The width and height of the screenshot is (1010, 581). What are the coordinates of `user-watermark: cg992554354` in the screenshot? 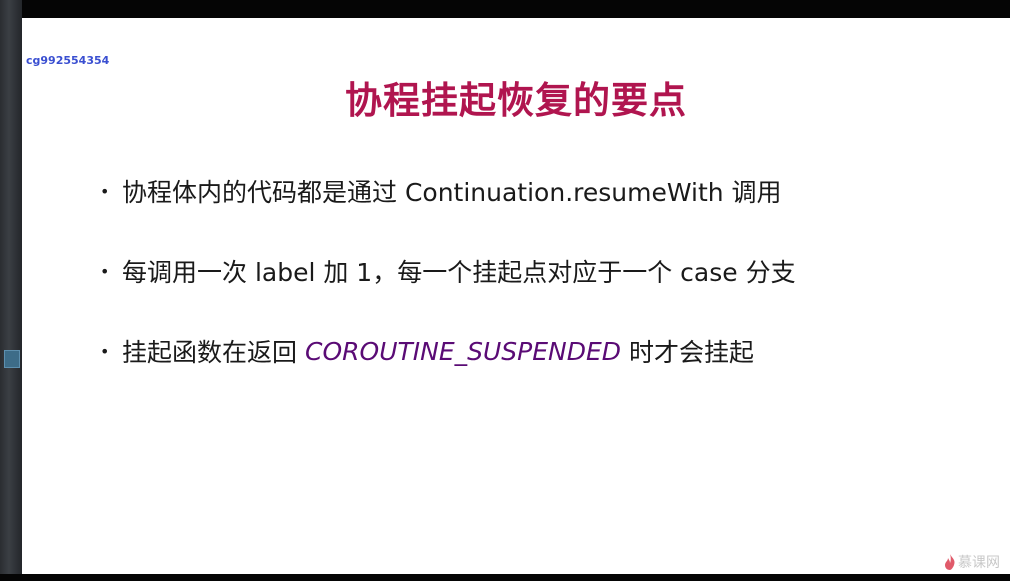 It's located at (68, 60).